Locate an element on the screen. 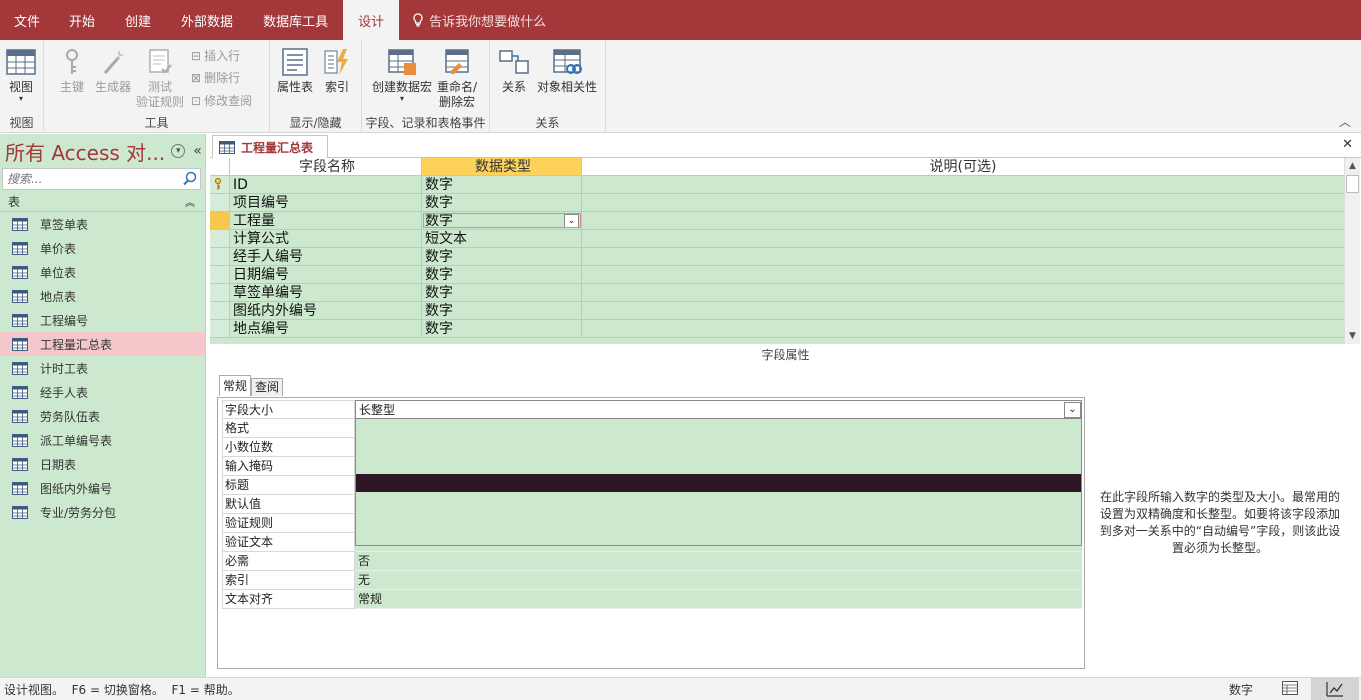 The image size is (1361, 700). field-row: 地点编号 数字 is located at coordinates (777, 329).